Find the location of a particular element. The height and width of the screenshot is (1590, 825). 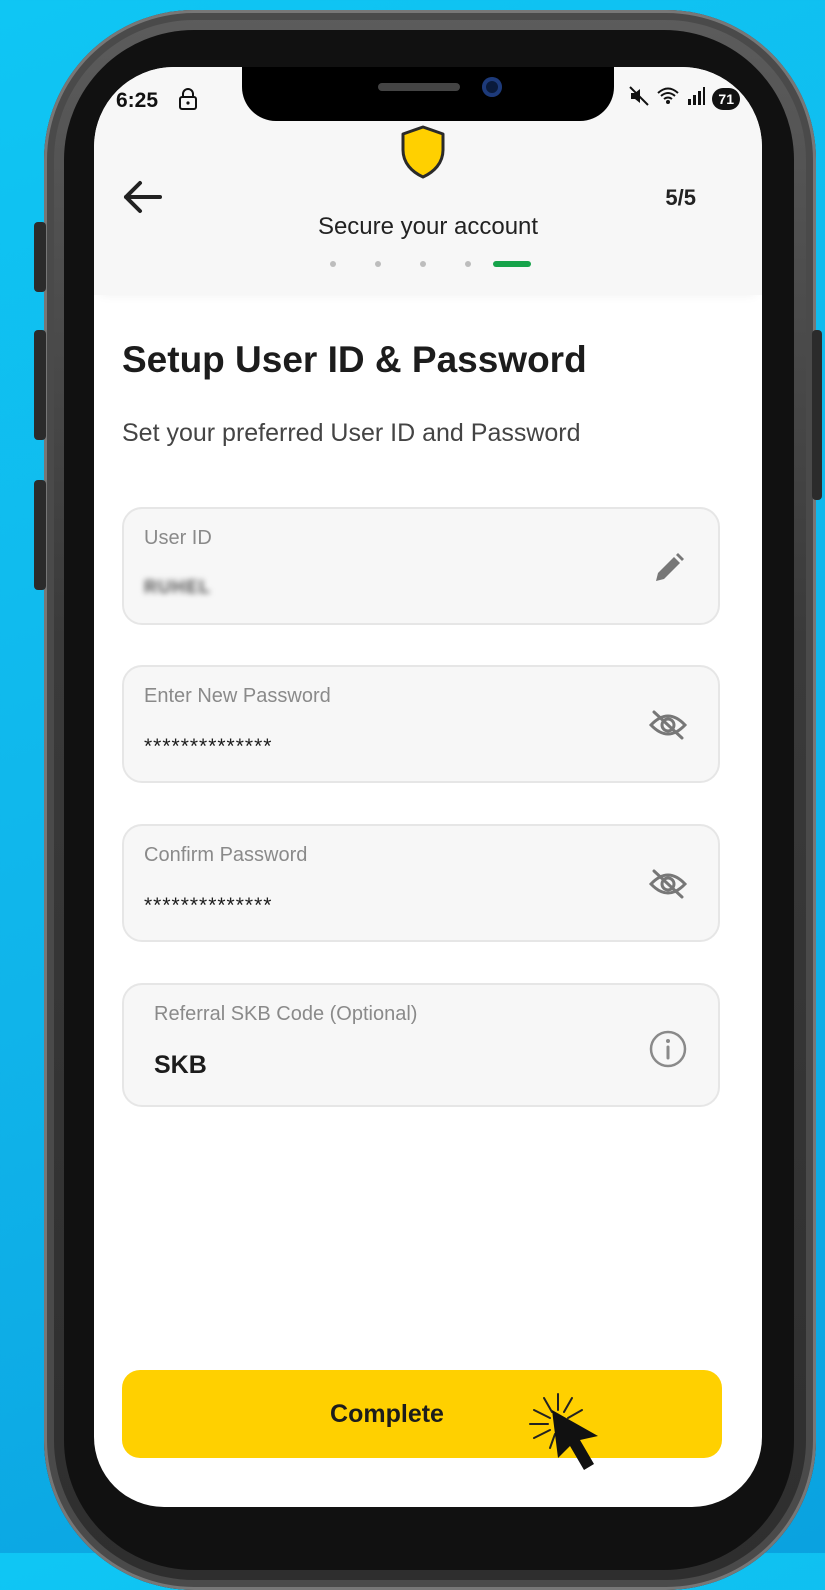

confirm-password-label: Confirm Password is located at coordinates (226, 855).